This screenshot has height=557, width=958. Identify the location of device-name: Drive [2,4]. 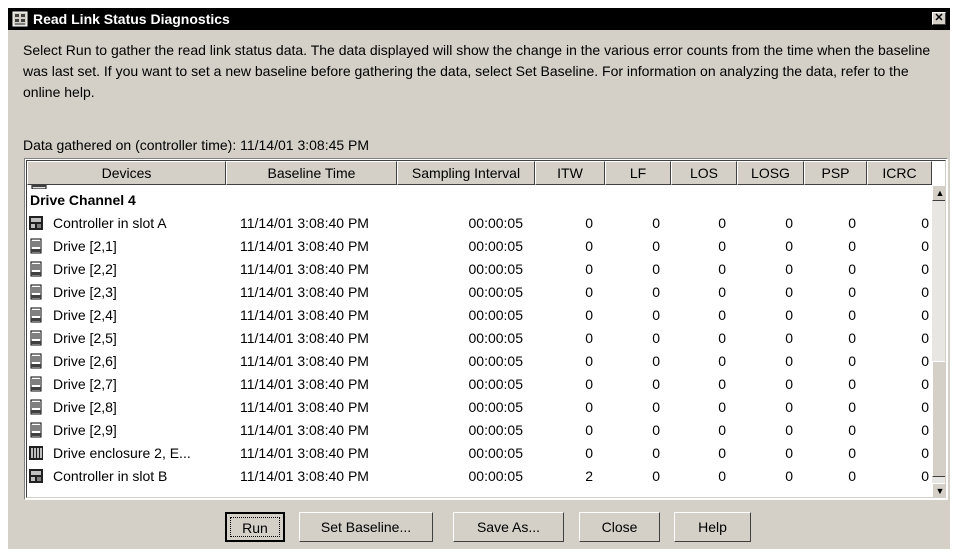
(85, 315).